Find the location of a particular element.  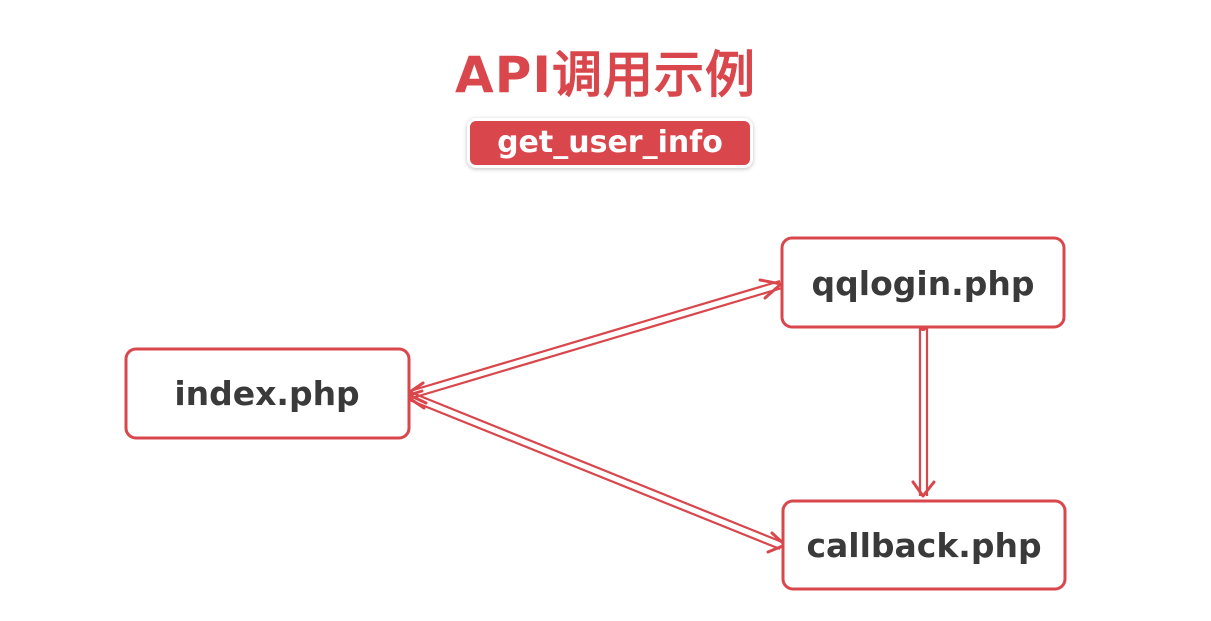

node-callback: callback.php is located at coordinates (924, 545).